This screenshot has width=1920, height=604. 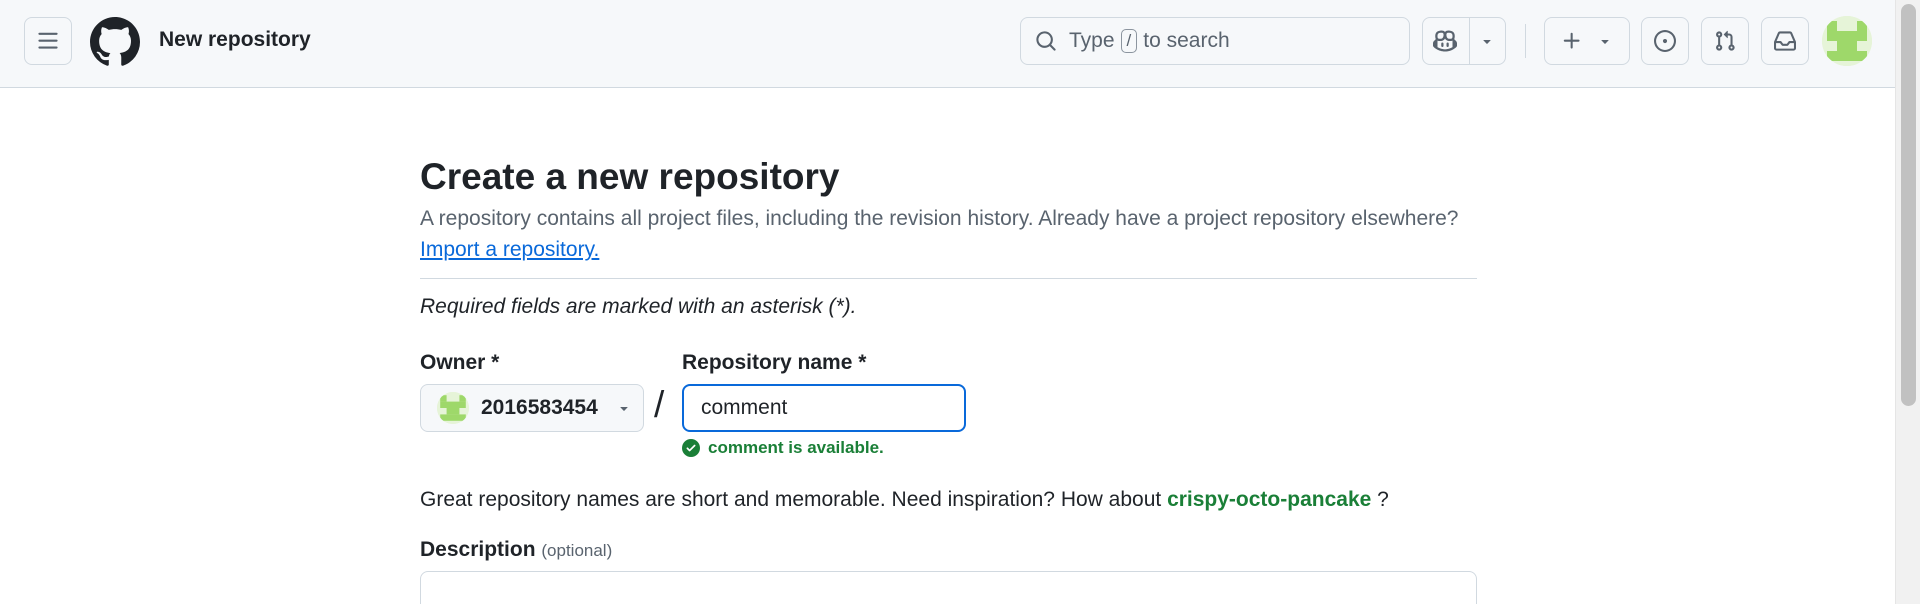 I want to click on description-label: Description (optional), so click(x=516, y=550).